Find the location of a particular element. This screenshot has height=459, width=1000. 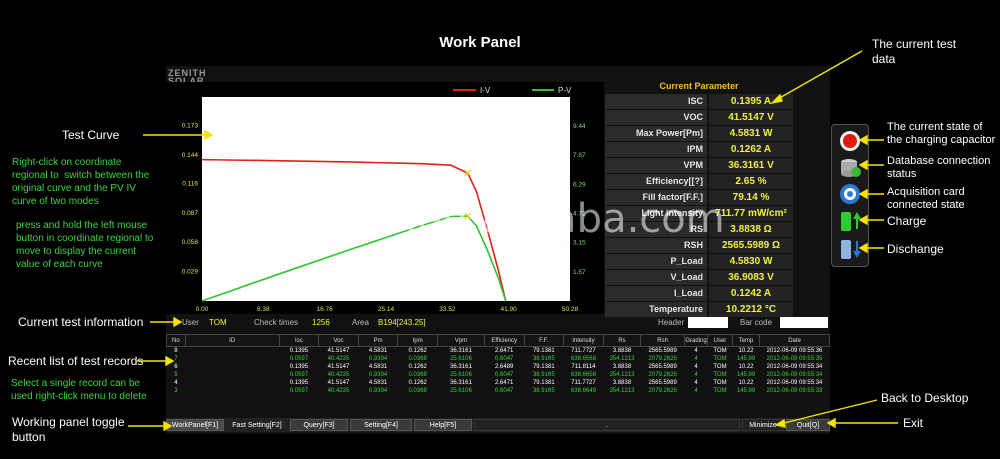

watermark: sunic.en.alibaba.com is located at coordinates (512, 219).